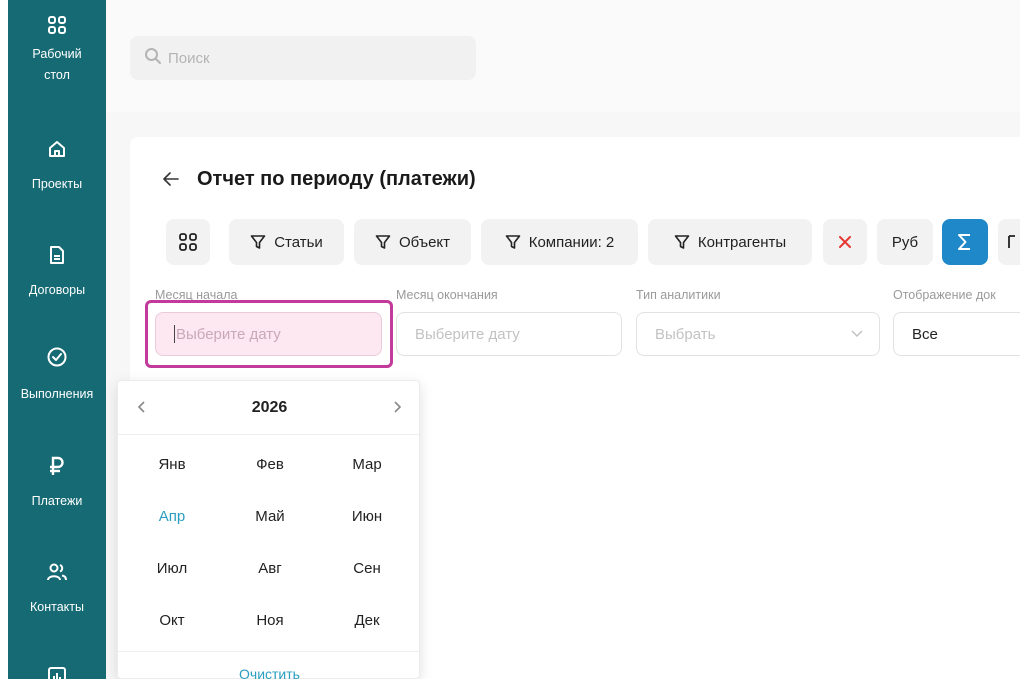 Image resolution: width=1020 pixels, height=679 pixels. What do you see at coordinates (57, 149) in the screenshot?
I see `home-icon` at bounding box center [57, 149].